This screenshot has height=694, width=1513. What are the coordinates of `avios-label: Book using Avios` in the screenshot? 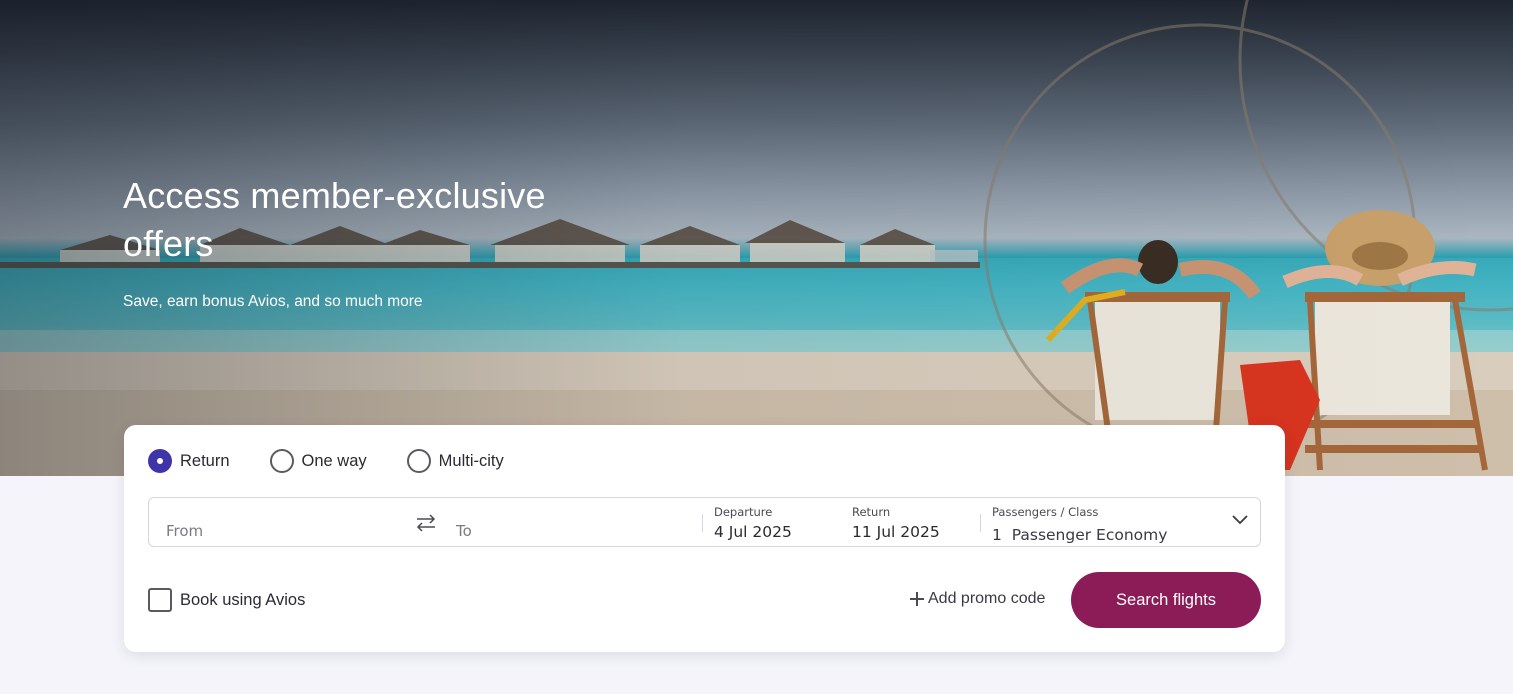 It's located at (243, 599).